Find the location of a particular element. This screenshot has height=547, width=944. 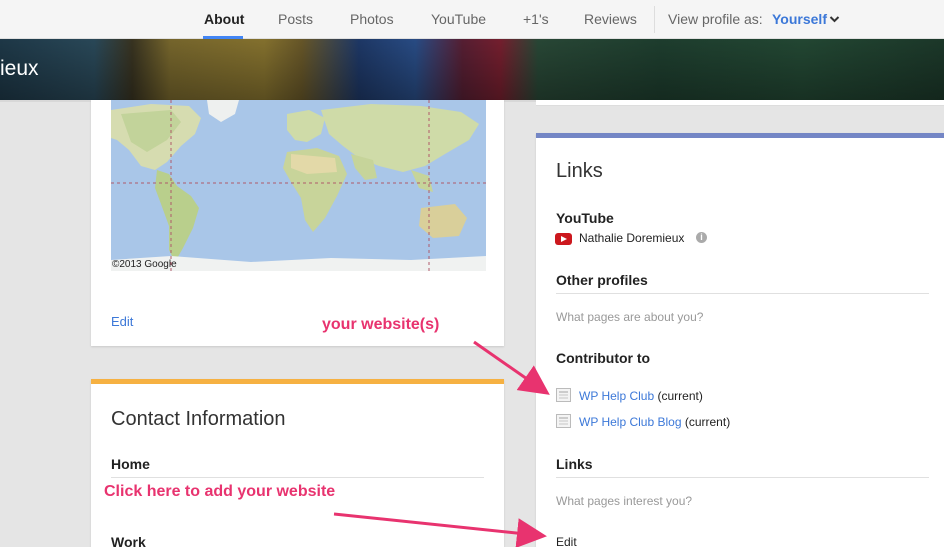

links-divider is located at coordinates (742, 477).